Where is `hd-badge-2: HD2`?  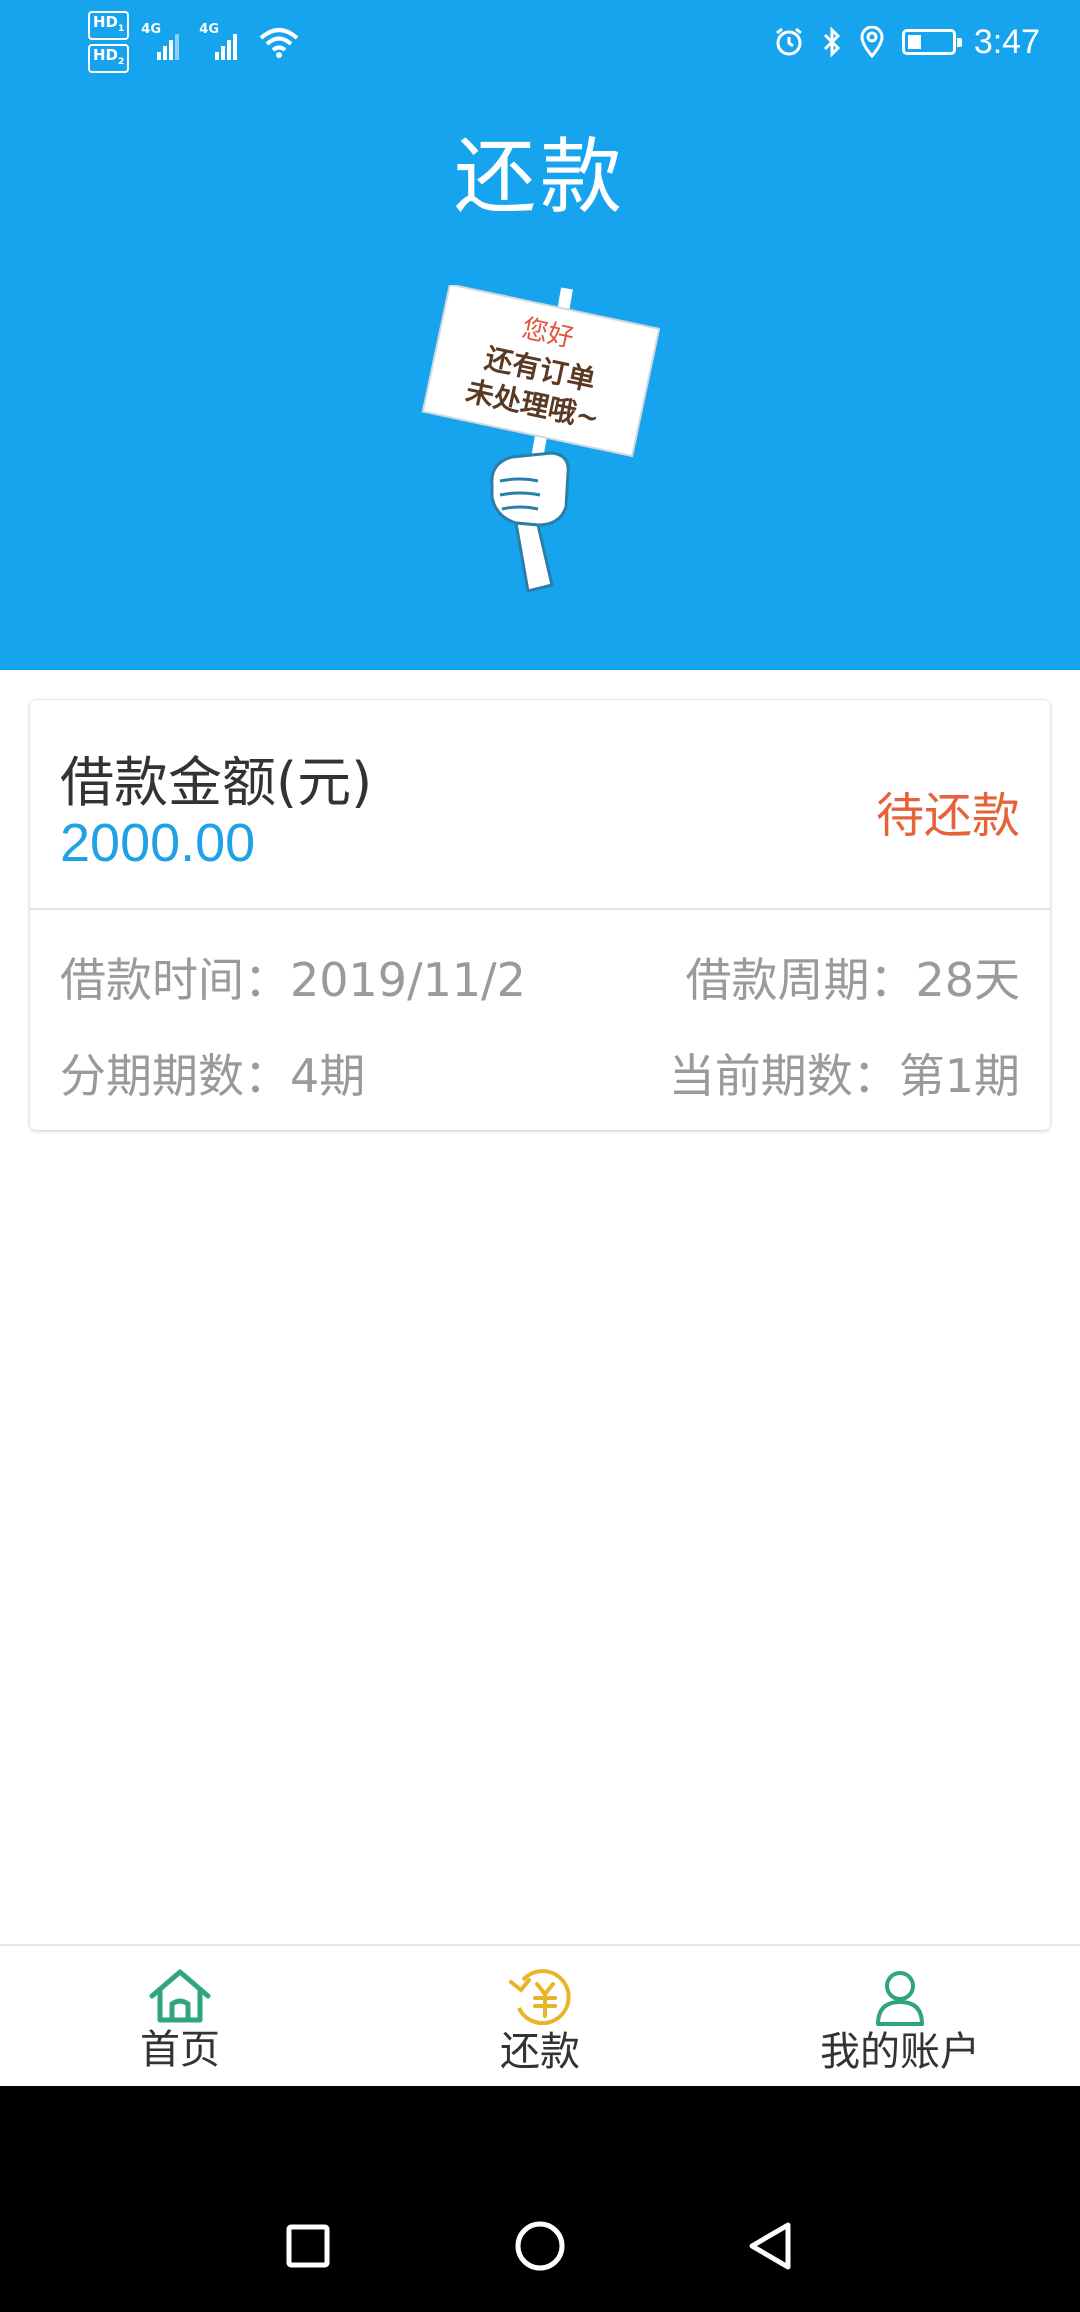 hd-badge-2: HD2 is located at coordinates (109, 58).